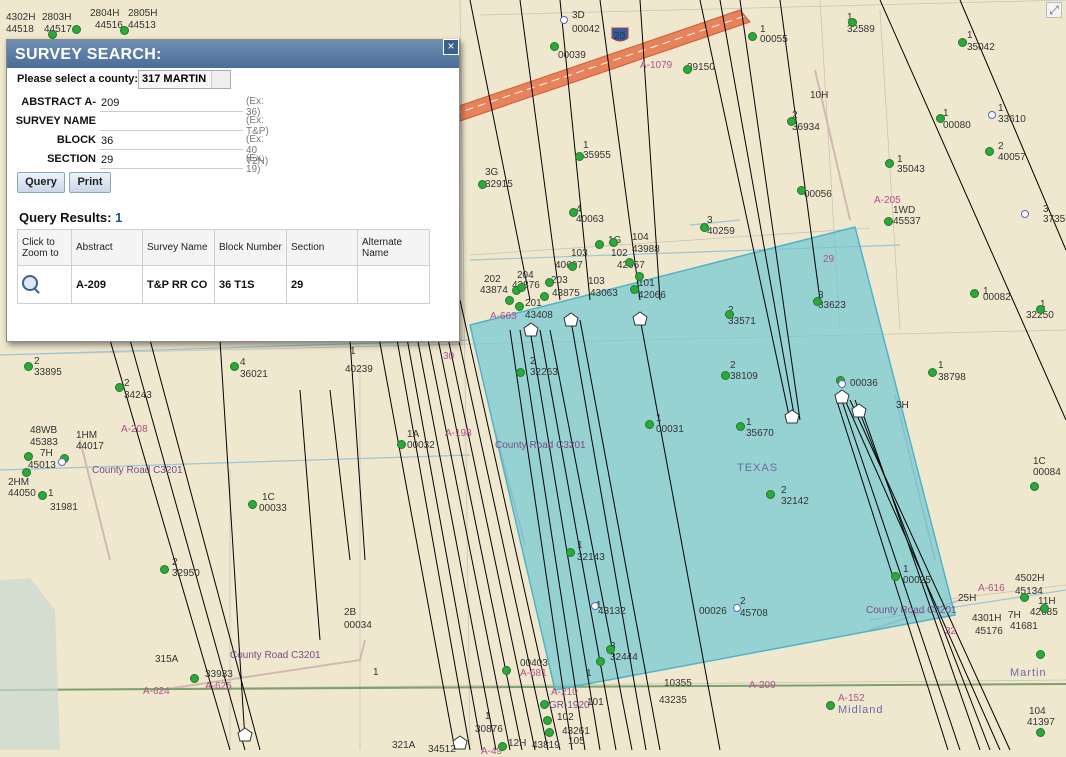  I want to click on abstract-input: 209, so click(171, 104).